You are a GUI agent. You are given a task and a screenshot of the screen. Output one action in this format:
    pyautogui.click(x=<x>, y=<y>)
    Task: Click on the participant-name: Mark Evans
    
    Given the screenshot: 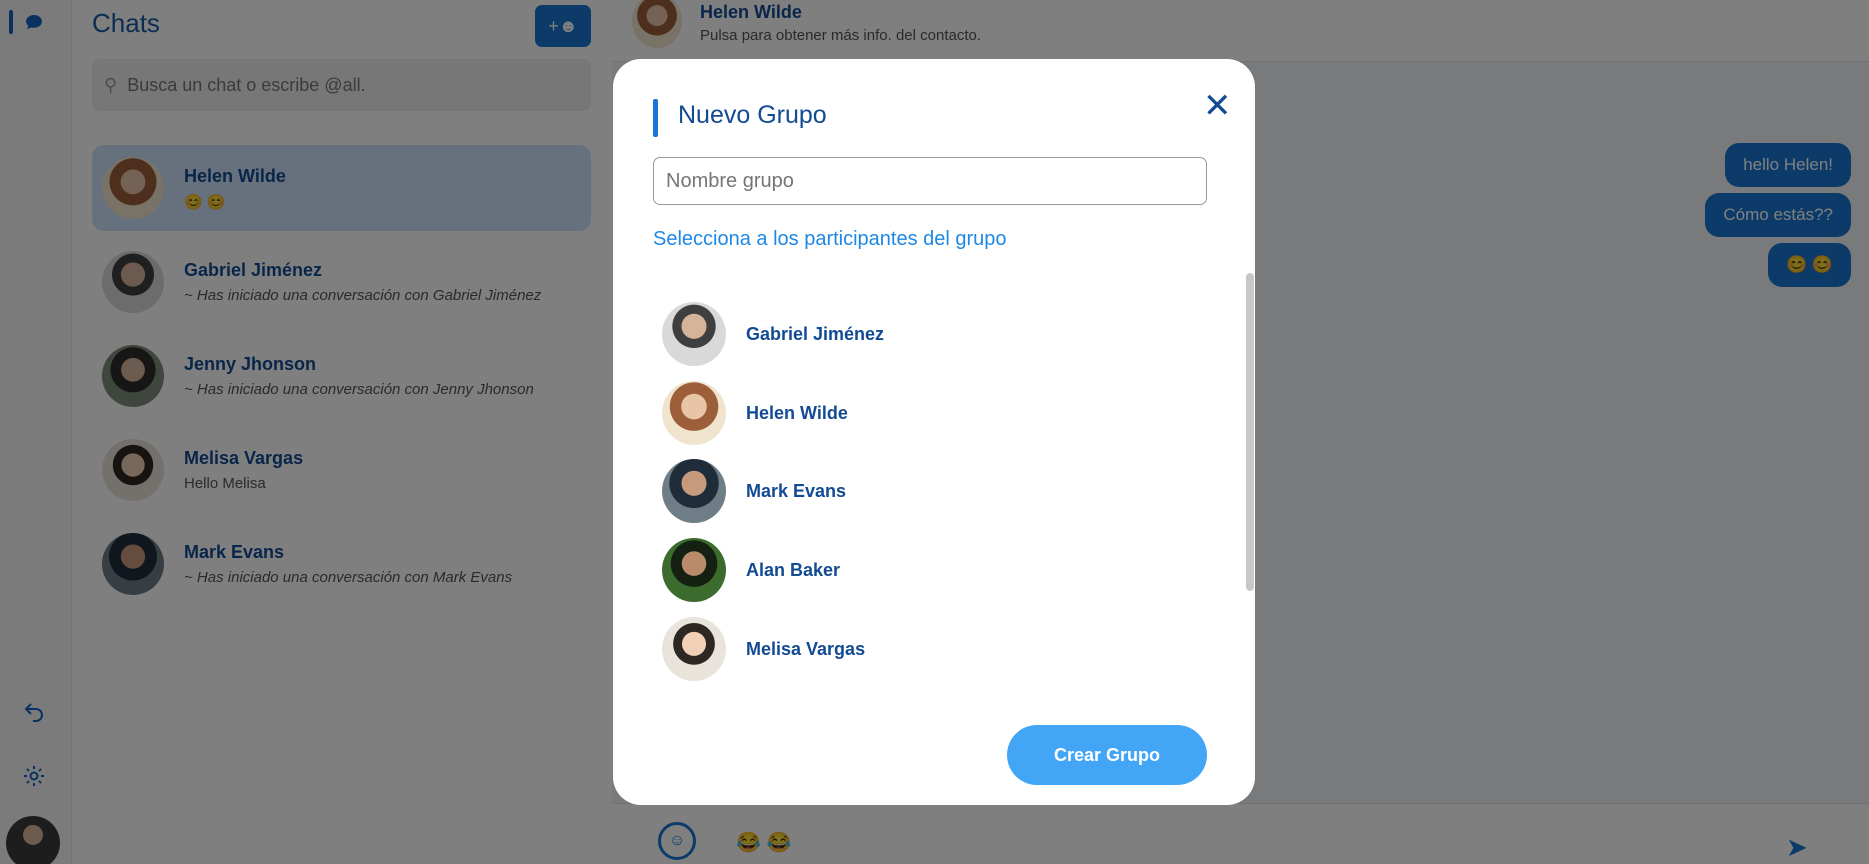 What is the action you would take?
    pyautogui.click(x=796, y=490)
    